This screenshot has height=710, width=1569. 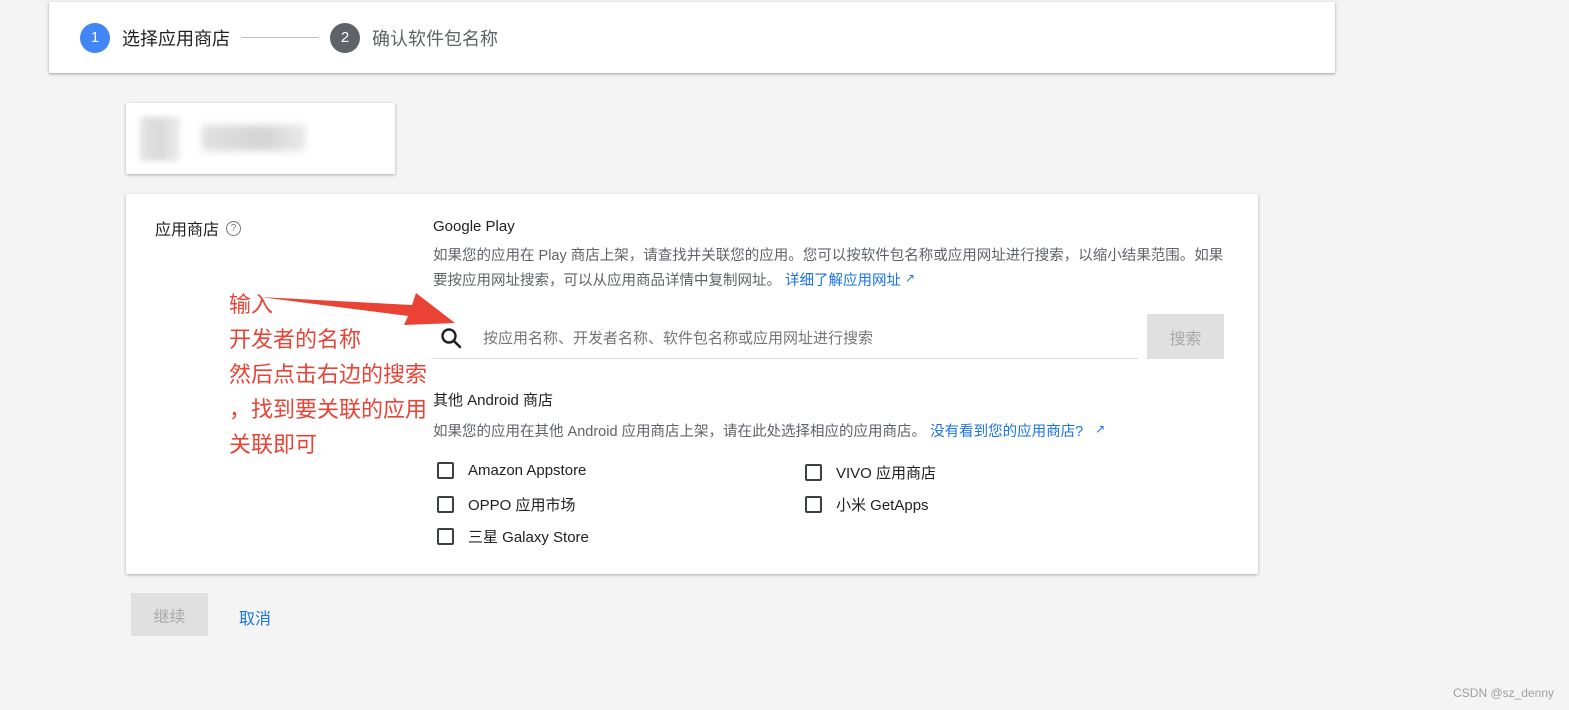 What do you see at coordinates (1006, 432) in the screenshot?
I see `missing-store-link: 没有看到您的应用商店?` at bounding box center [1006, 432].